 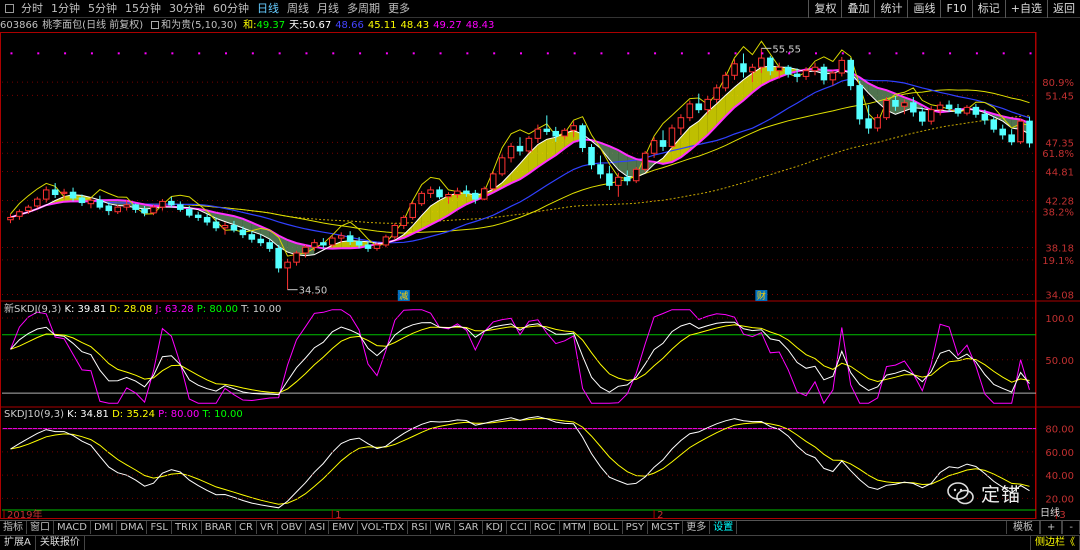 I want to click on bottom-bar: 扩展A 关联报价 侧边栏《, so click(x=540, y=542).